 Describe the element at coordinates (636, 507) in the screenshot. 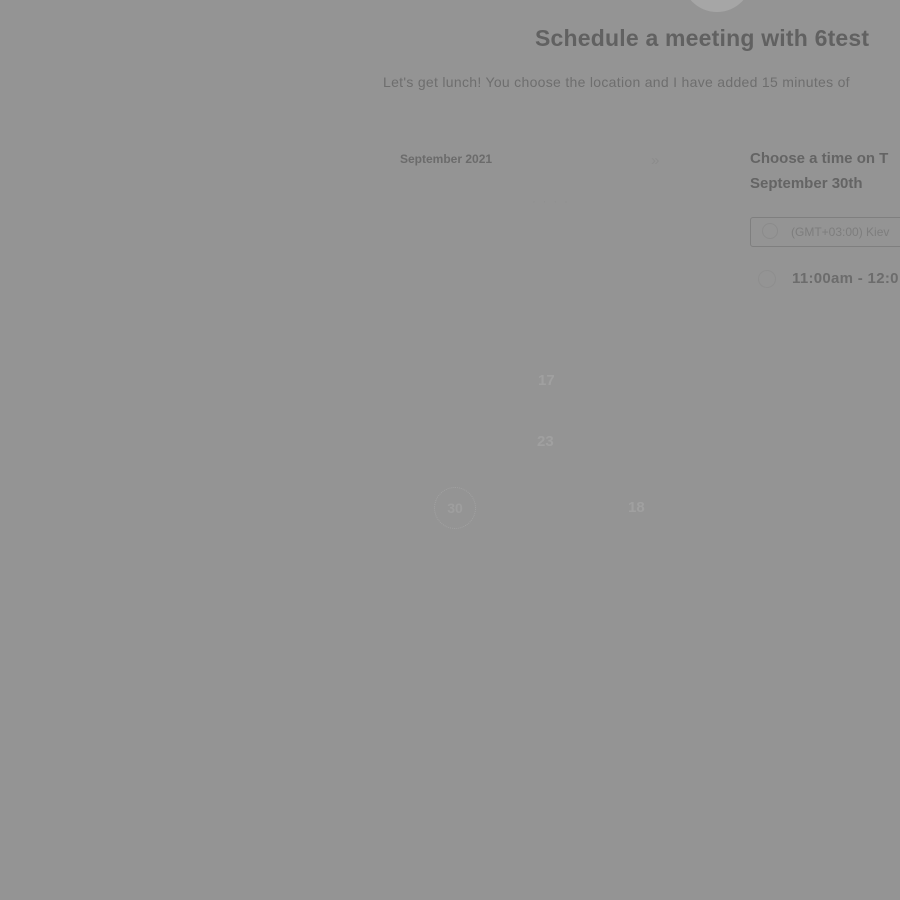

I see `calendar-day: 18` at that location.